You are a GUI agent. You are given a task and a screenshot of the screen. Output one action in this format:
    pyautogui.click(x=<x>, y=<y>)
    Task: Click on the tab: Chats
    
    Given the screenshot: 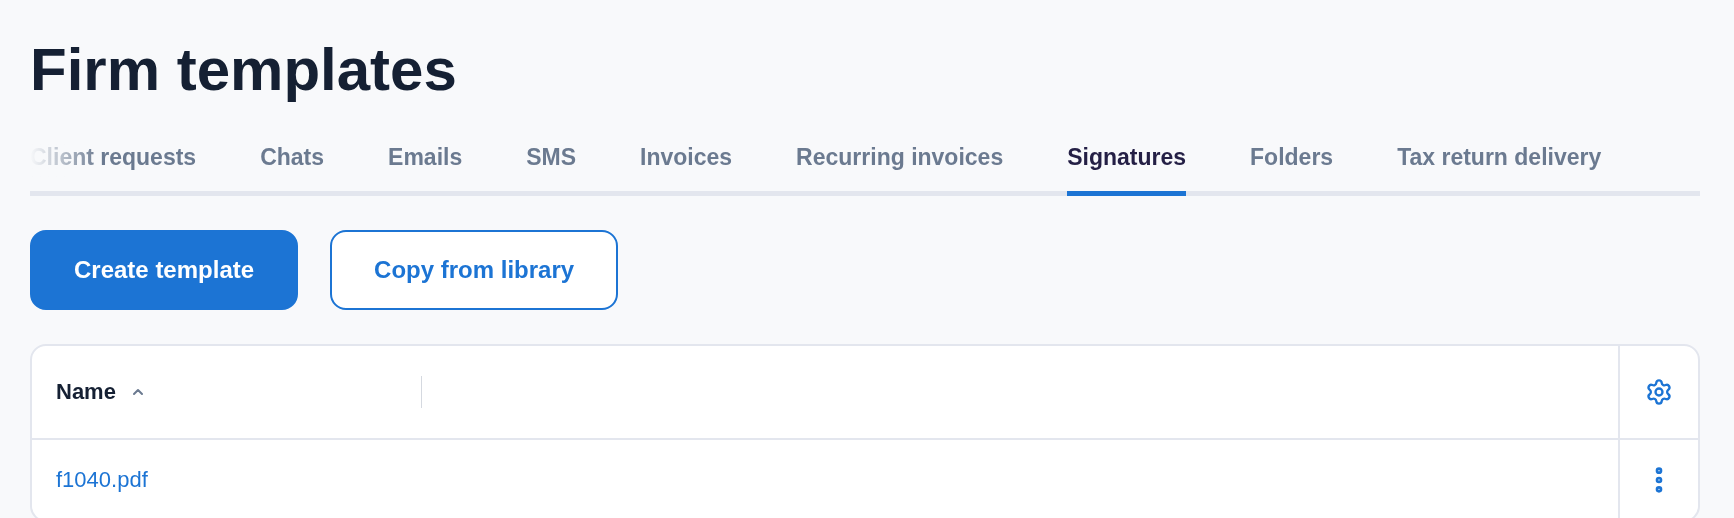 What is the action you would take?
    pyautogui.click(x=292, y=168)
    